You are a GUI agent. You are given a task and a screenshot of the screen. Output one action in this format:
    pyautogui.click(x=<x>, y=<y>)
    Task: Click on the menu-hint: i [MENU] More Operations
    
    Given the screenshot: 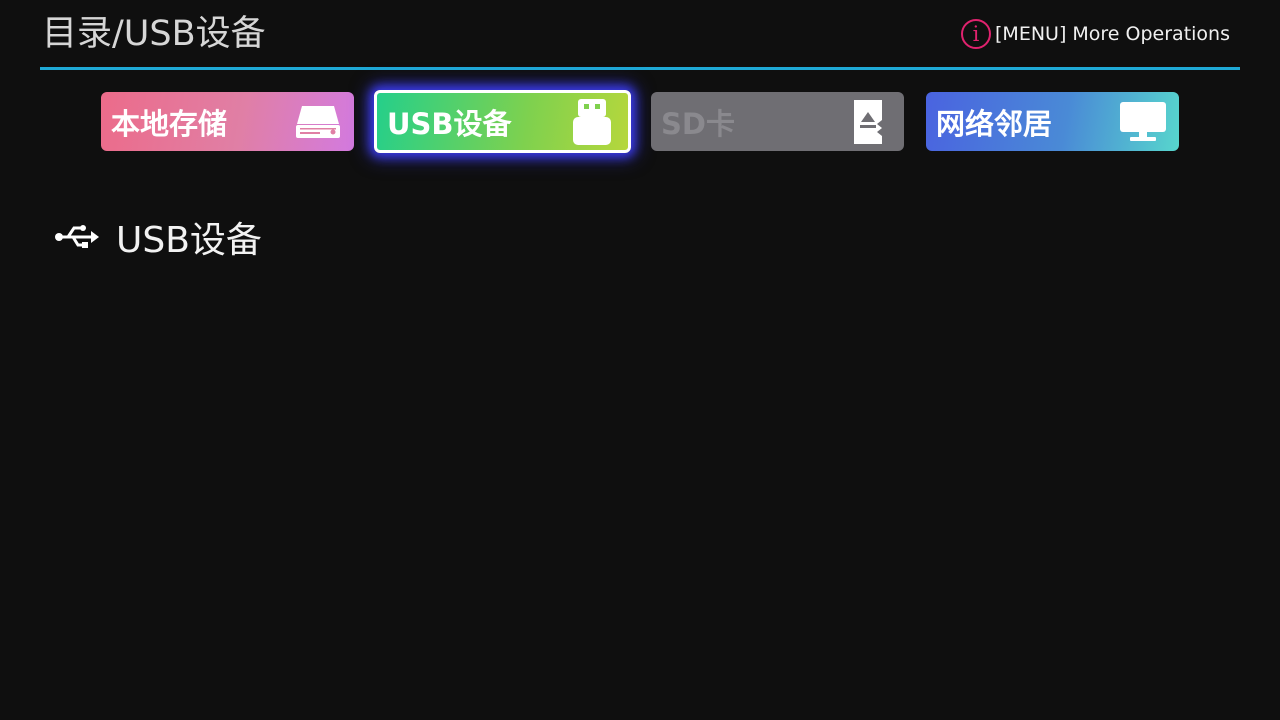 What is the action you would take?
    pyautogui.click(x=1095, y=34)
    